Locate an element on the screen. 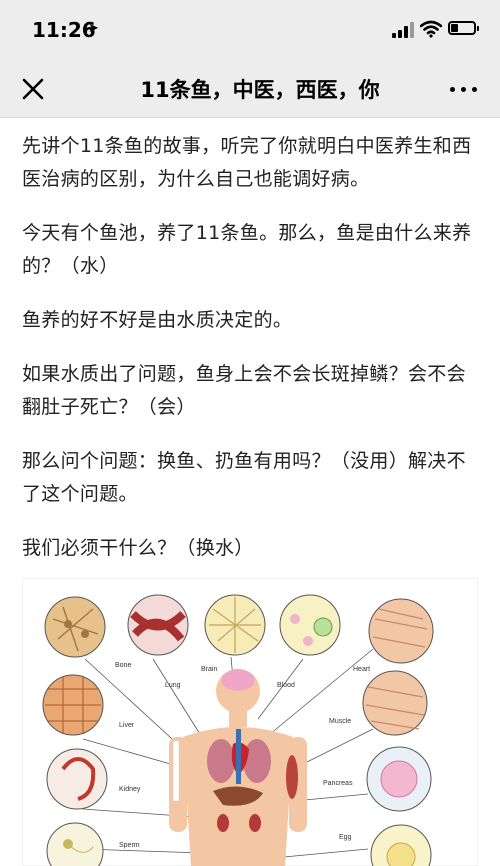 This screenshot has height=866, width=500. cell-egg is located at coordinates (401, 845).